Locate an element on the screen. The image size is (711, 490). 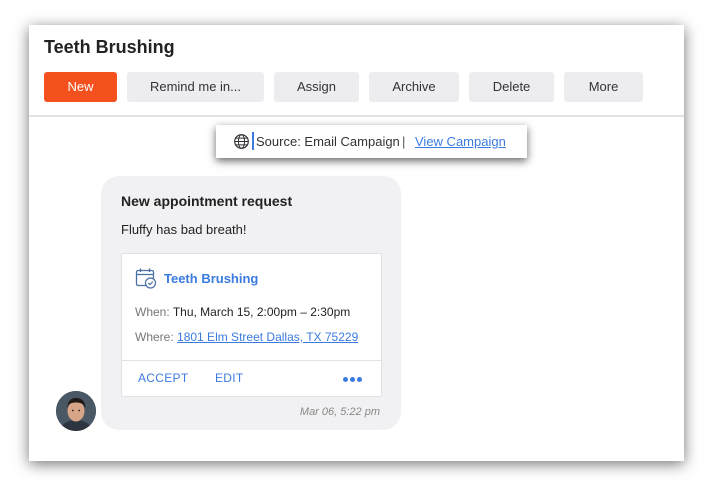
when-row: When: Thu, March 15, 2:00pm – 2:30pm is located at coordinates (242, 312).